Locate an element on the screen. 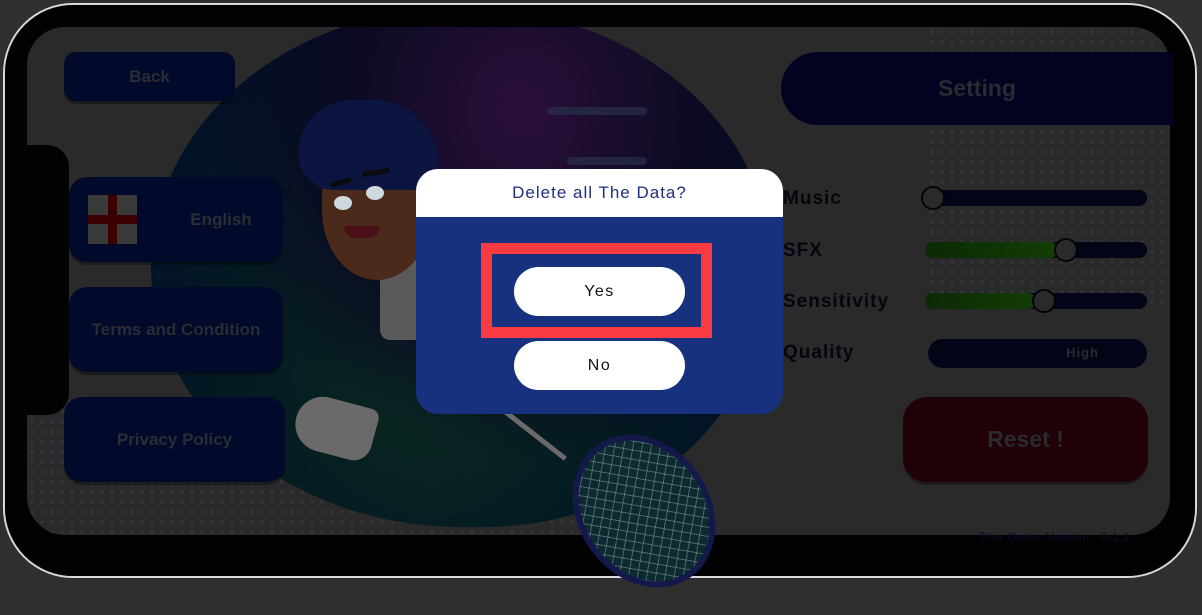 The image size is (1202, 615). sensitivity-slider-thumb is located at coordinates (1044, 301).